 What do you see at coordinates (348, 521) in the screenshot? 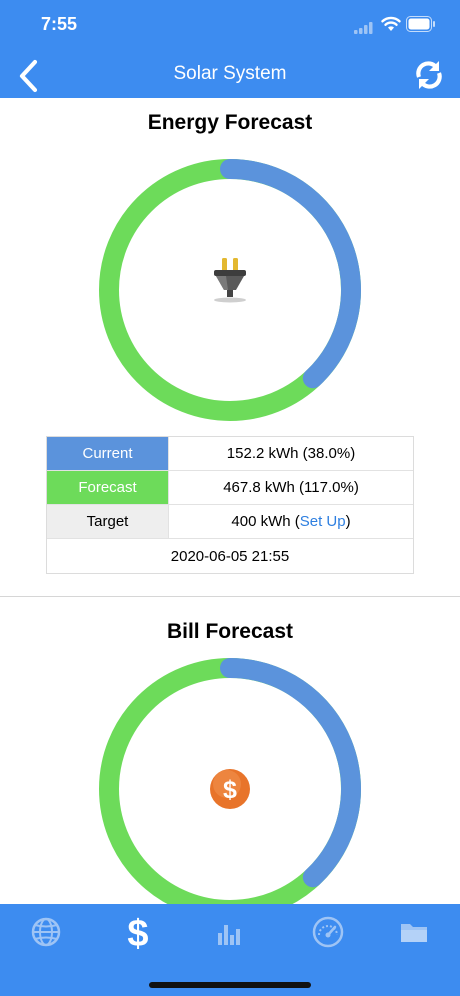
I see `target-value-suffix: )` at bounding box center [348, 521].